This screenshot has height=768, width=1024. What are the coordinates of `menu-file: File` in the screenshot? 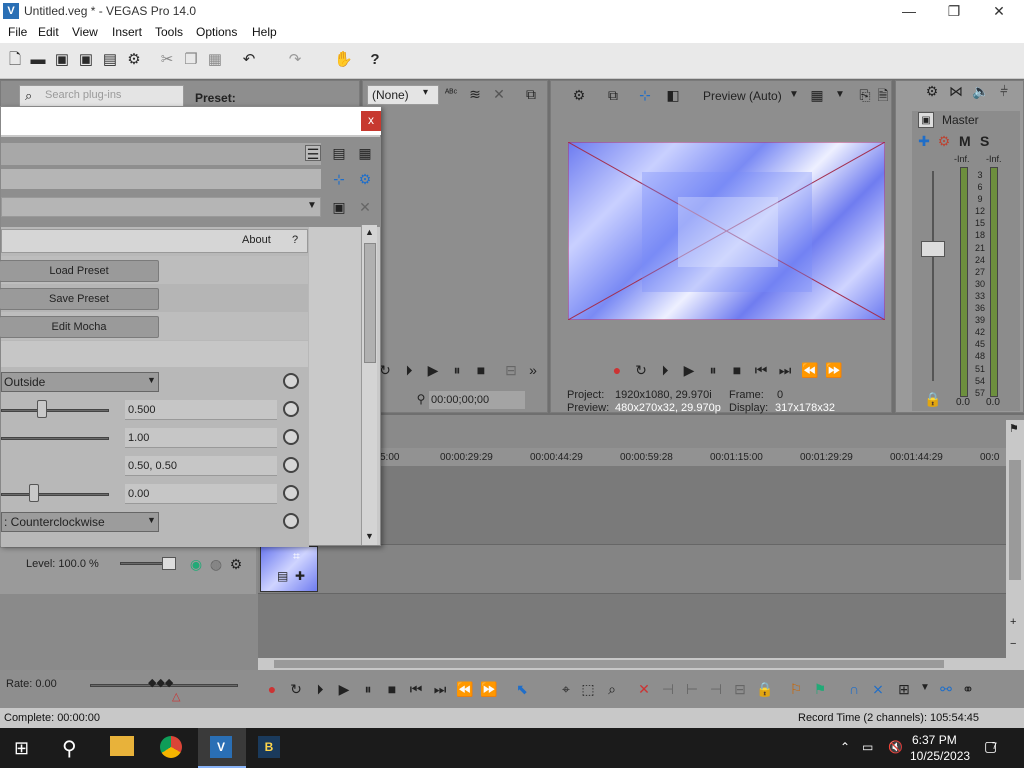 It's located at (17, 32).